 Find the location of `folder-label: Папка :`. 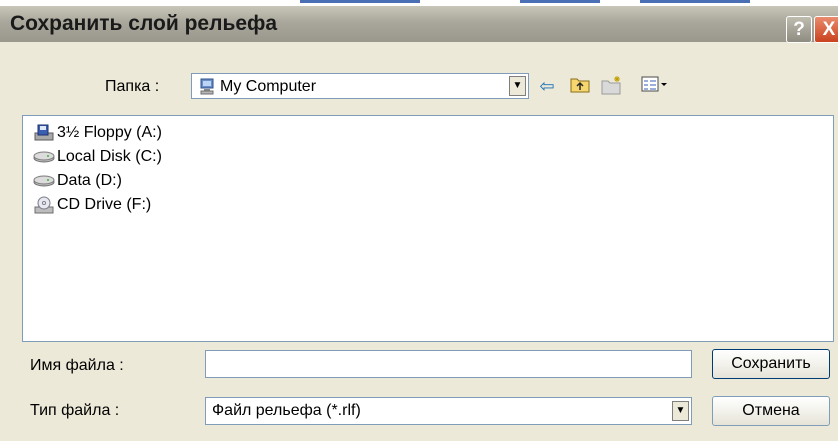

folder-label: Папка : is located at coordinates (132, 86).